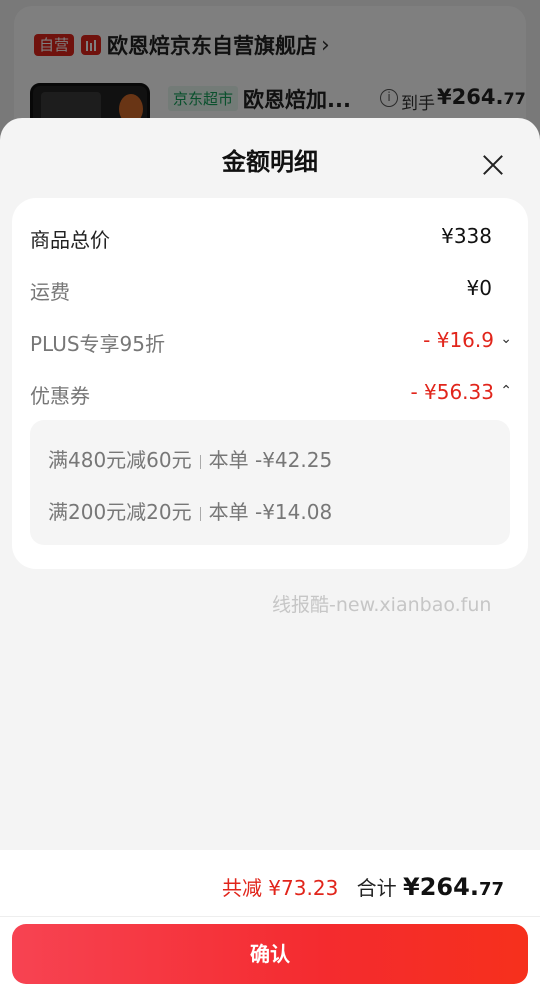 This screenshot has width=540, height=996. What do you see at coordinates (120, 512) in the screenshot?
I see `coupon-name: 满200元减20元` at bounding box center [120, 512].